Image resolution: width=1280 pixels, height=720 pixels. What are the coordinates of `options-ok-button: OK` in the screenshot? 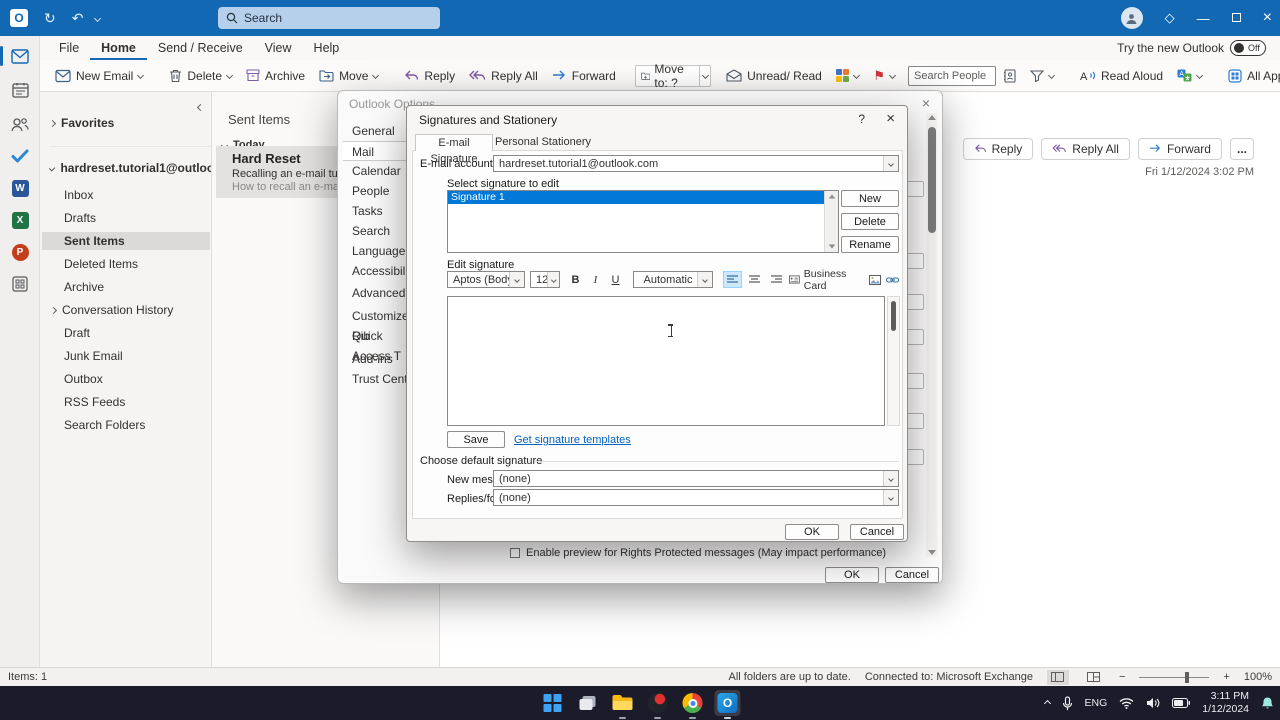 It's located at (852, 575).